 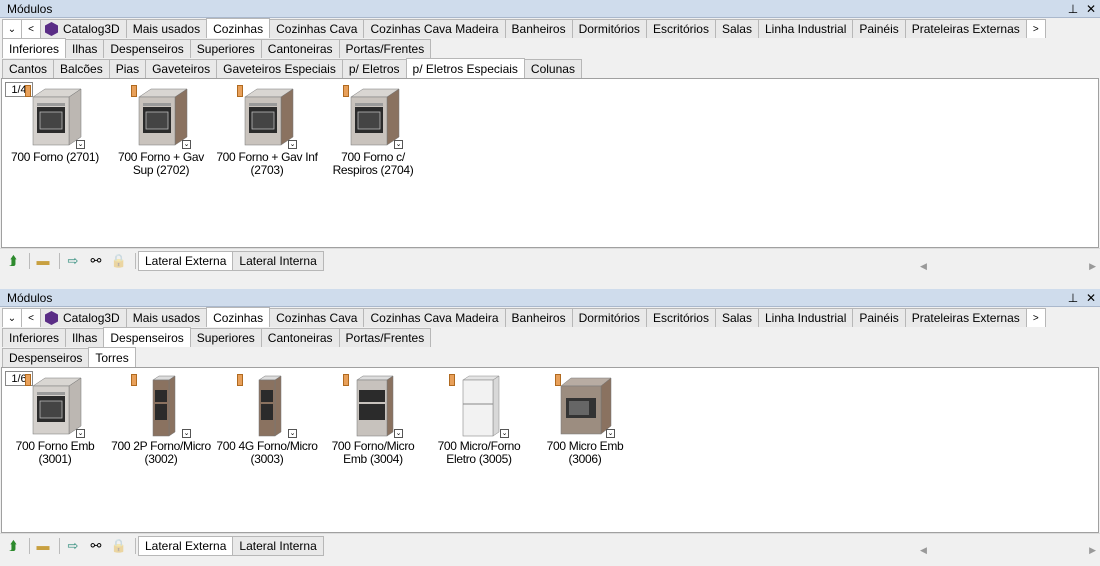 I want to click on tab-cantos: Cantos, so click(x=28, y=68).